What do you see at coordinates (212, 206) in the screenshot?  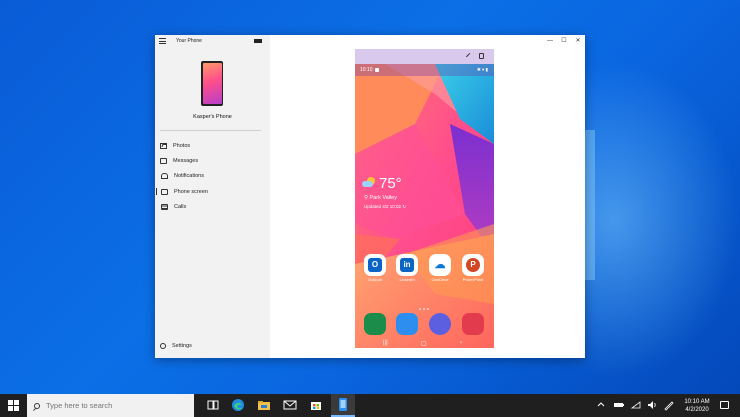 I see `sidebar-item-calls: Calls` at bounding box center [212, 206].